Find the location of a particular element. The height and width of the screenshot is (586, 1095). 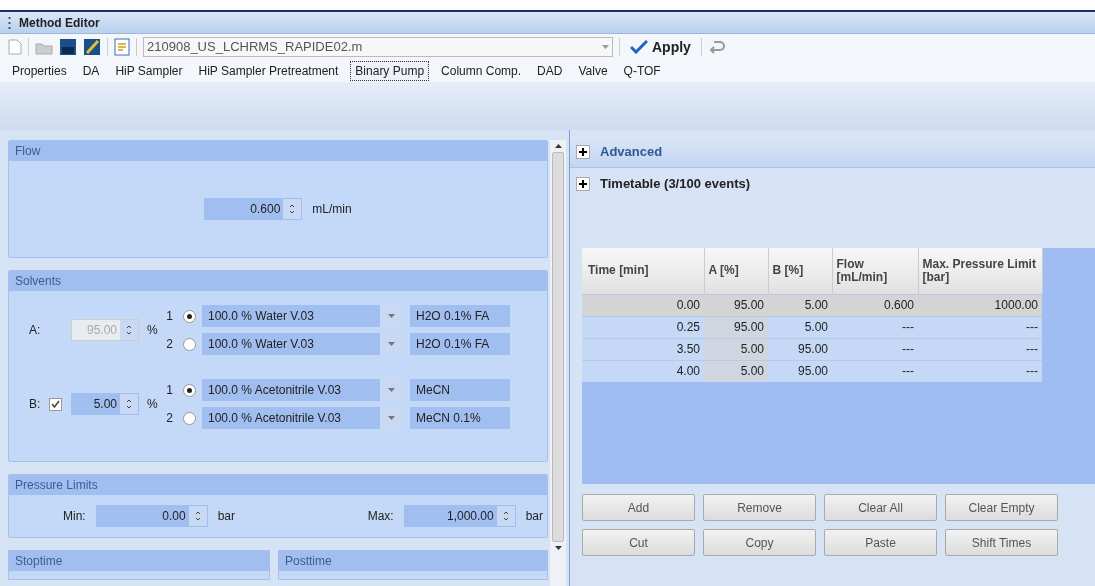

tab: DAD is located at coordinates (550, 71).